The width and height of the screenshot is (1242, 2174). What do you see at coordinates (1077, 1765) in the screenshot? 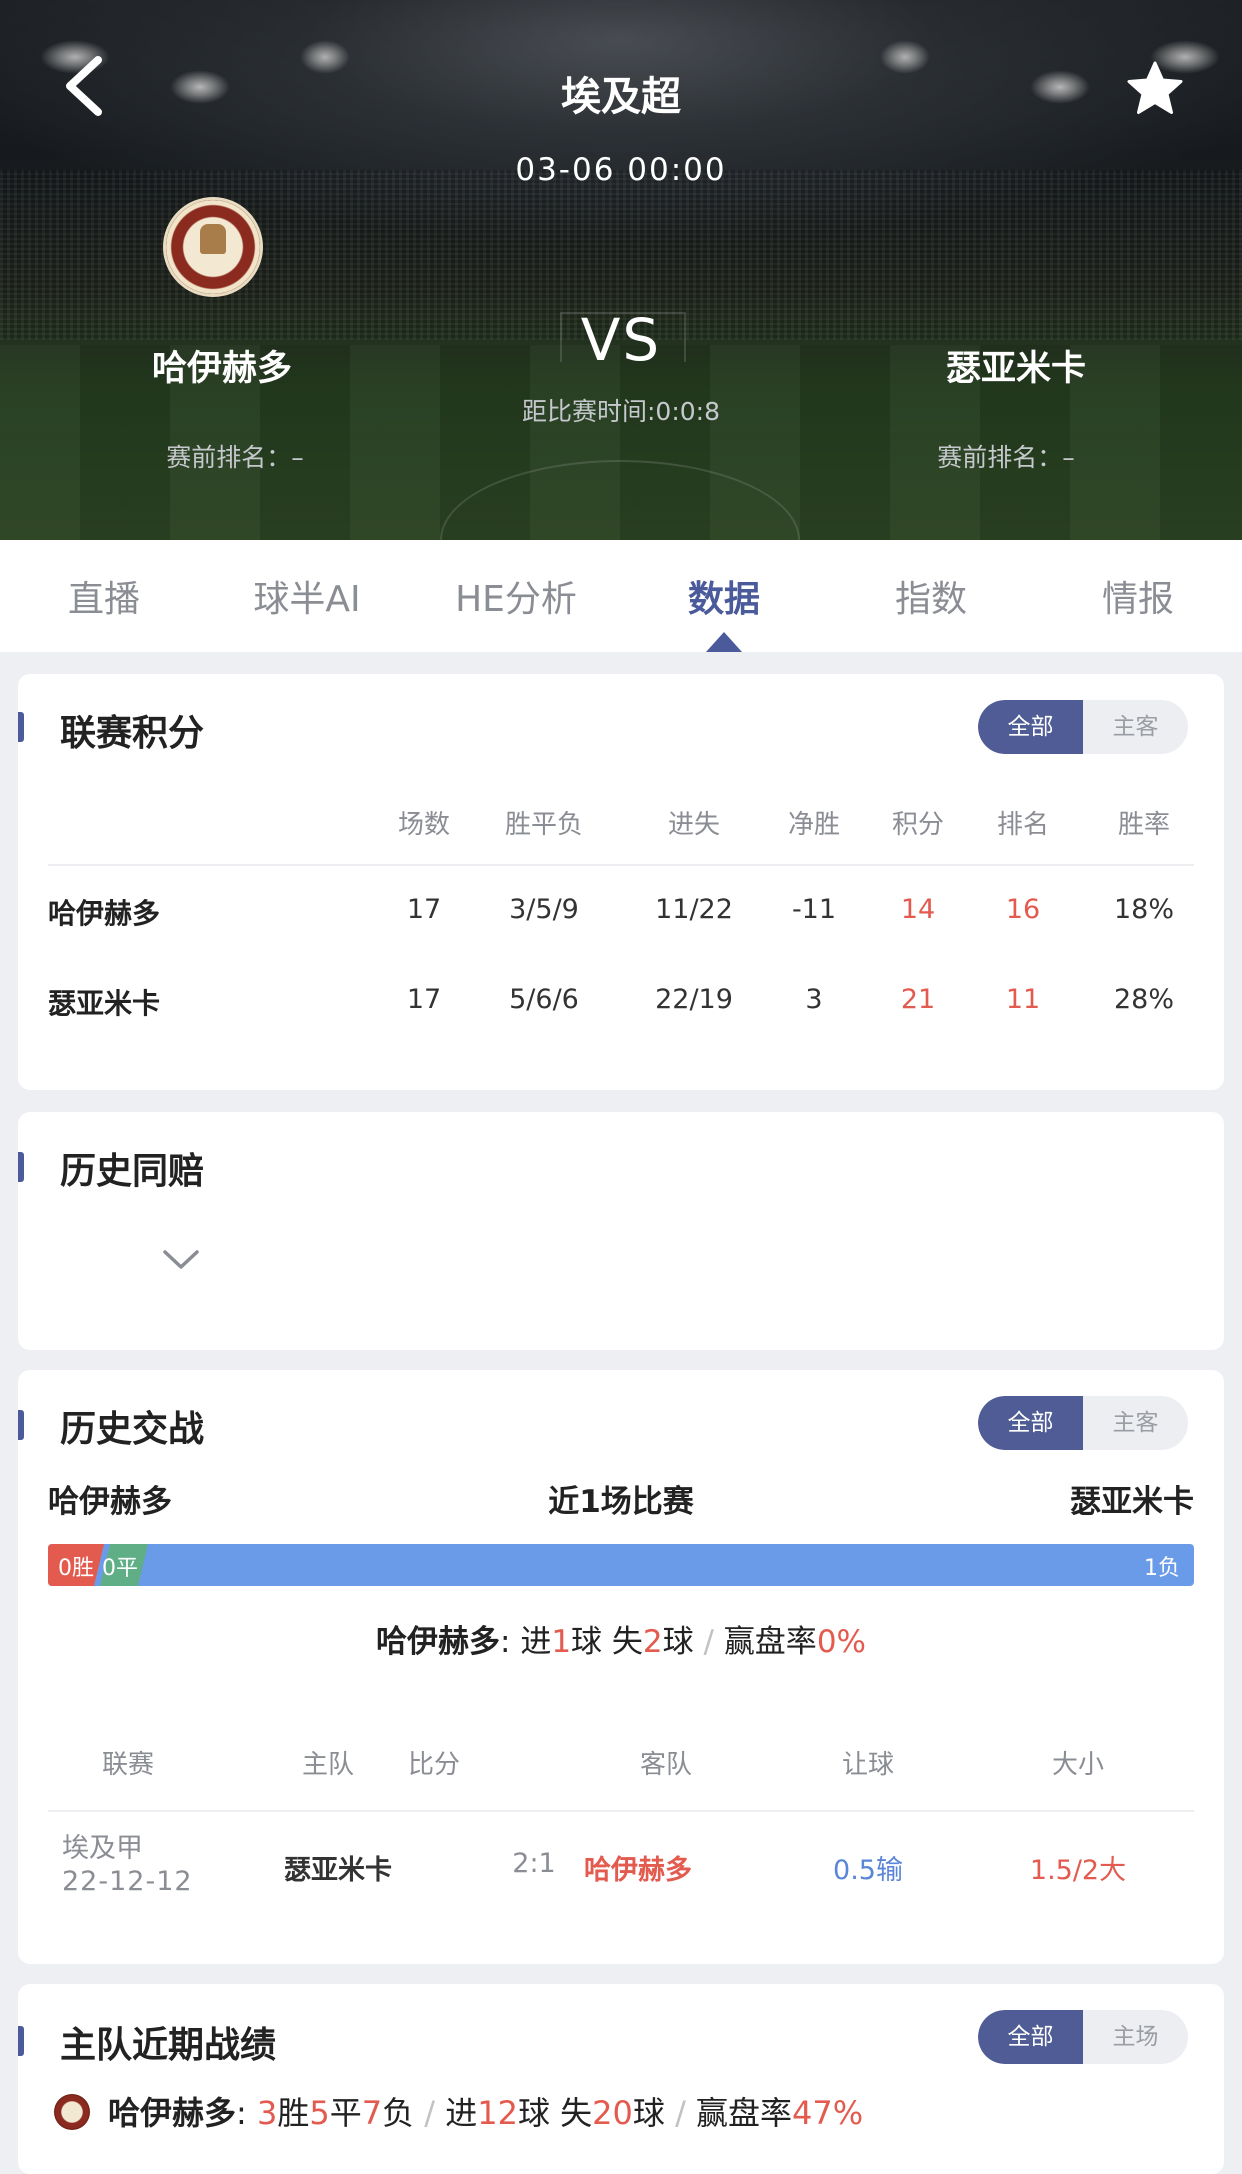
I see `col-header: 大小` at bounding box center [1077, 1765].